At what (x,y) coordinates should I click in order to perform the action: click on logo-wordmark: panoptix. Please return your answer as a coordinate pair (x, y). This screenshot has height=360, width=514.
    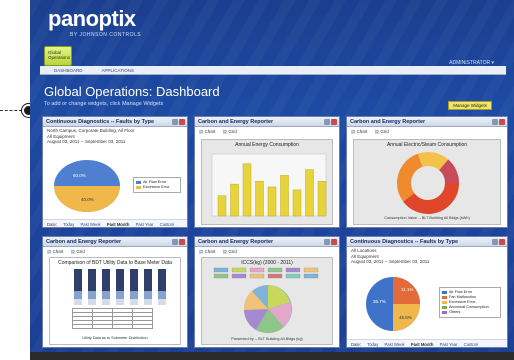
    Looking at the image, I should click on (92, 18).